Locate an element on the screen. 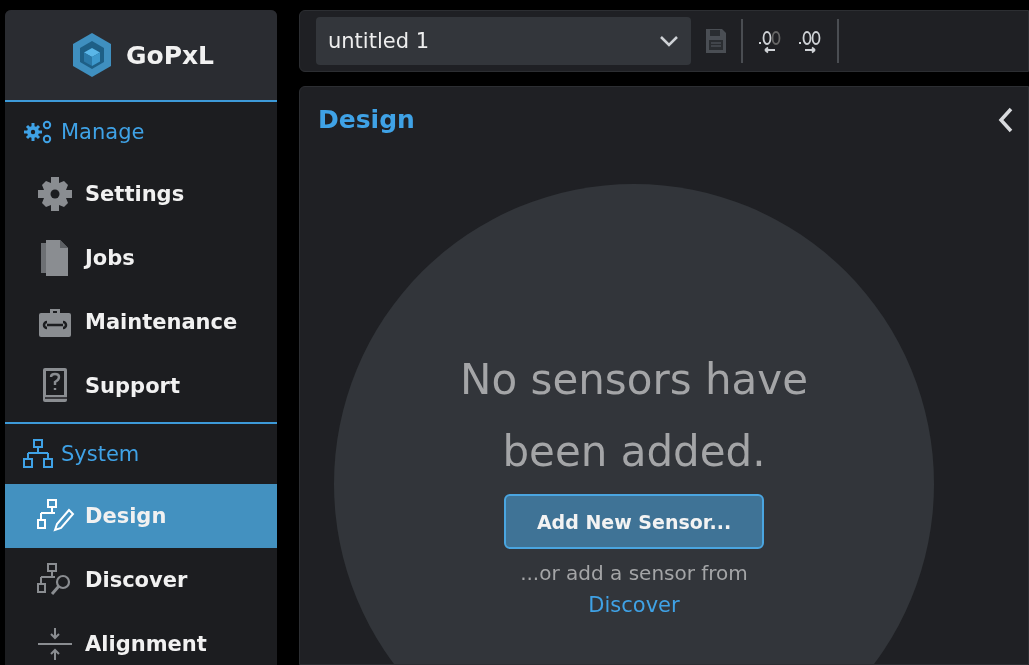  collapse-chevron-icon is located at coordinates (1006, 119).